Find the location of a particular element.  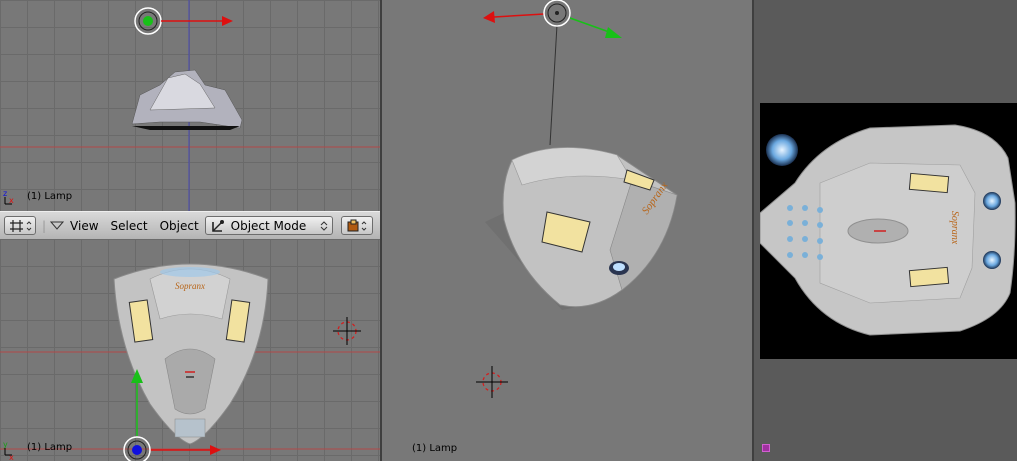

grid-editor-icon is located at coordinates (21, 225).